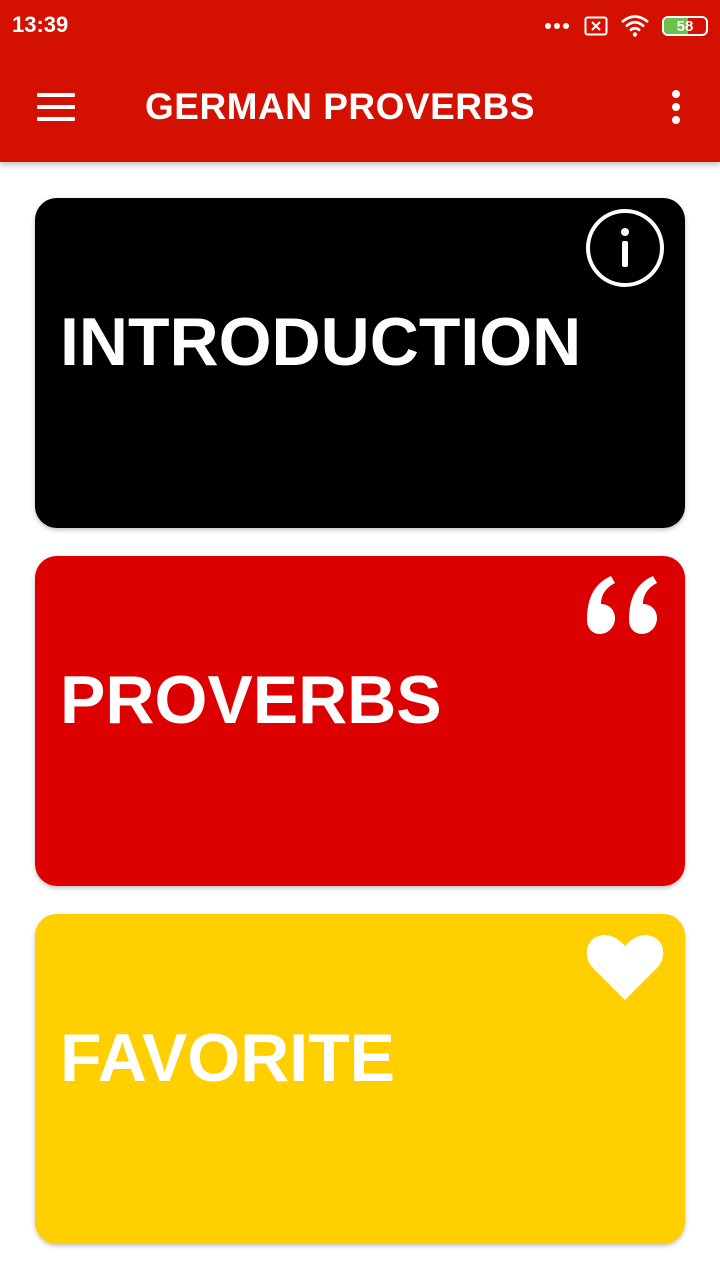 This screenshot has width=720, height=1280. Describe the element at coordinates (635, 26) in the screenshot. I see `wifi-icon` at that location.